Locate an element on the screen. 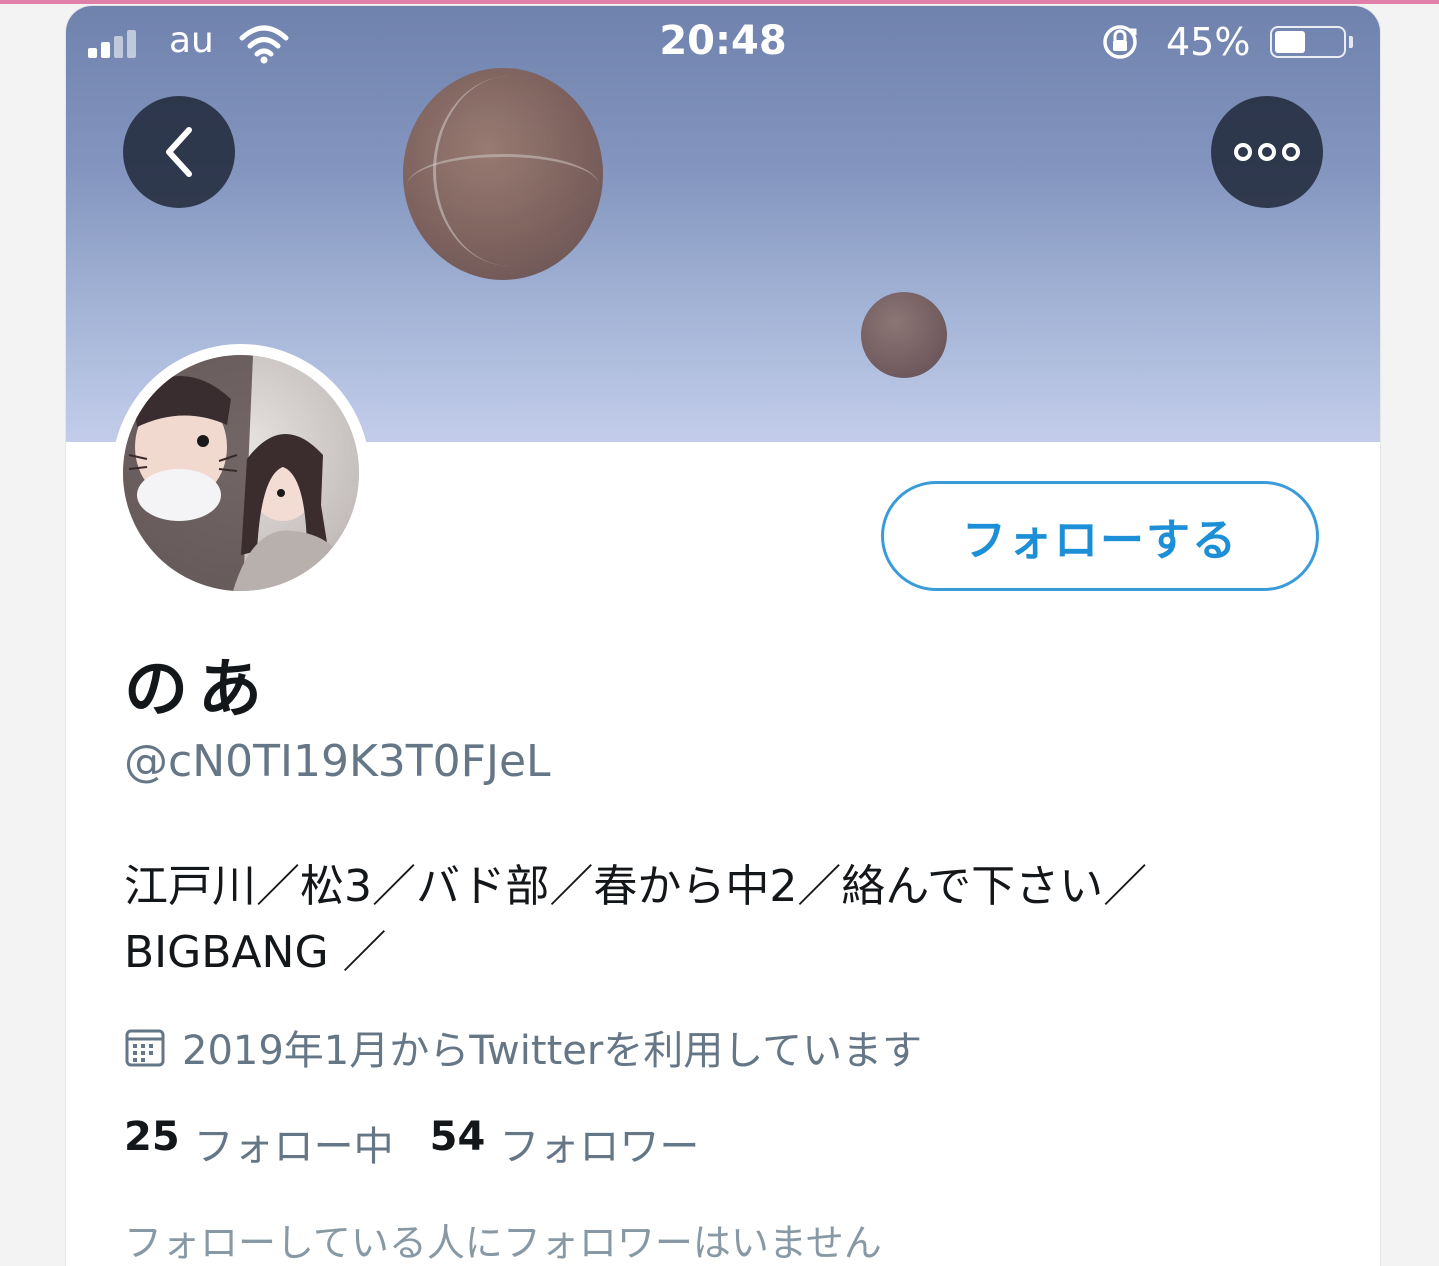 This screenshot has height=1266, width=1439. display-name: のあ is located at coordinates (198, 690).